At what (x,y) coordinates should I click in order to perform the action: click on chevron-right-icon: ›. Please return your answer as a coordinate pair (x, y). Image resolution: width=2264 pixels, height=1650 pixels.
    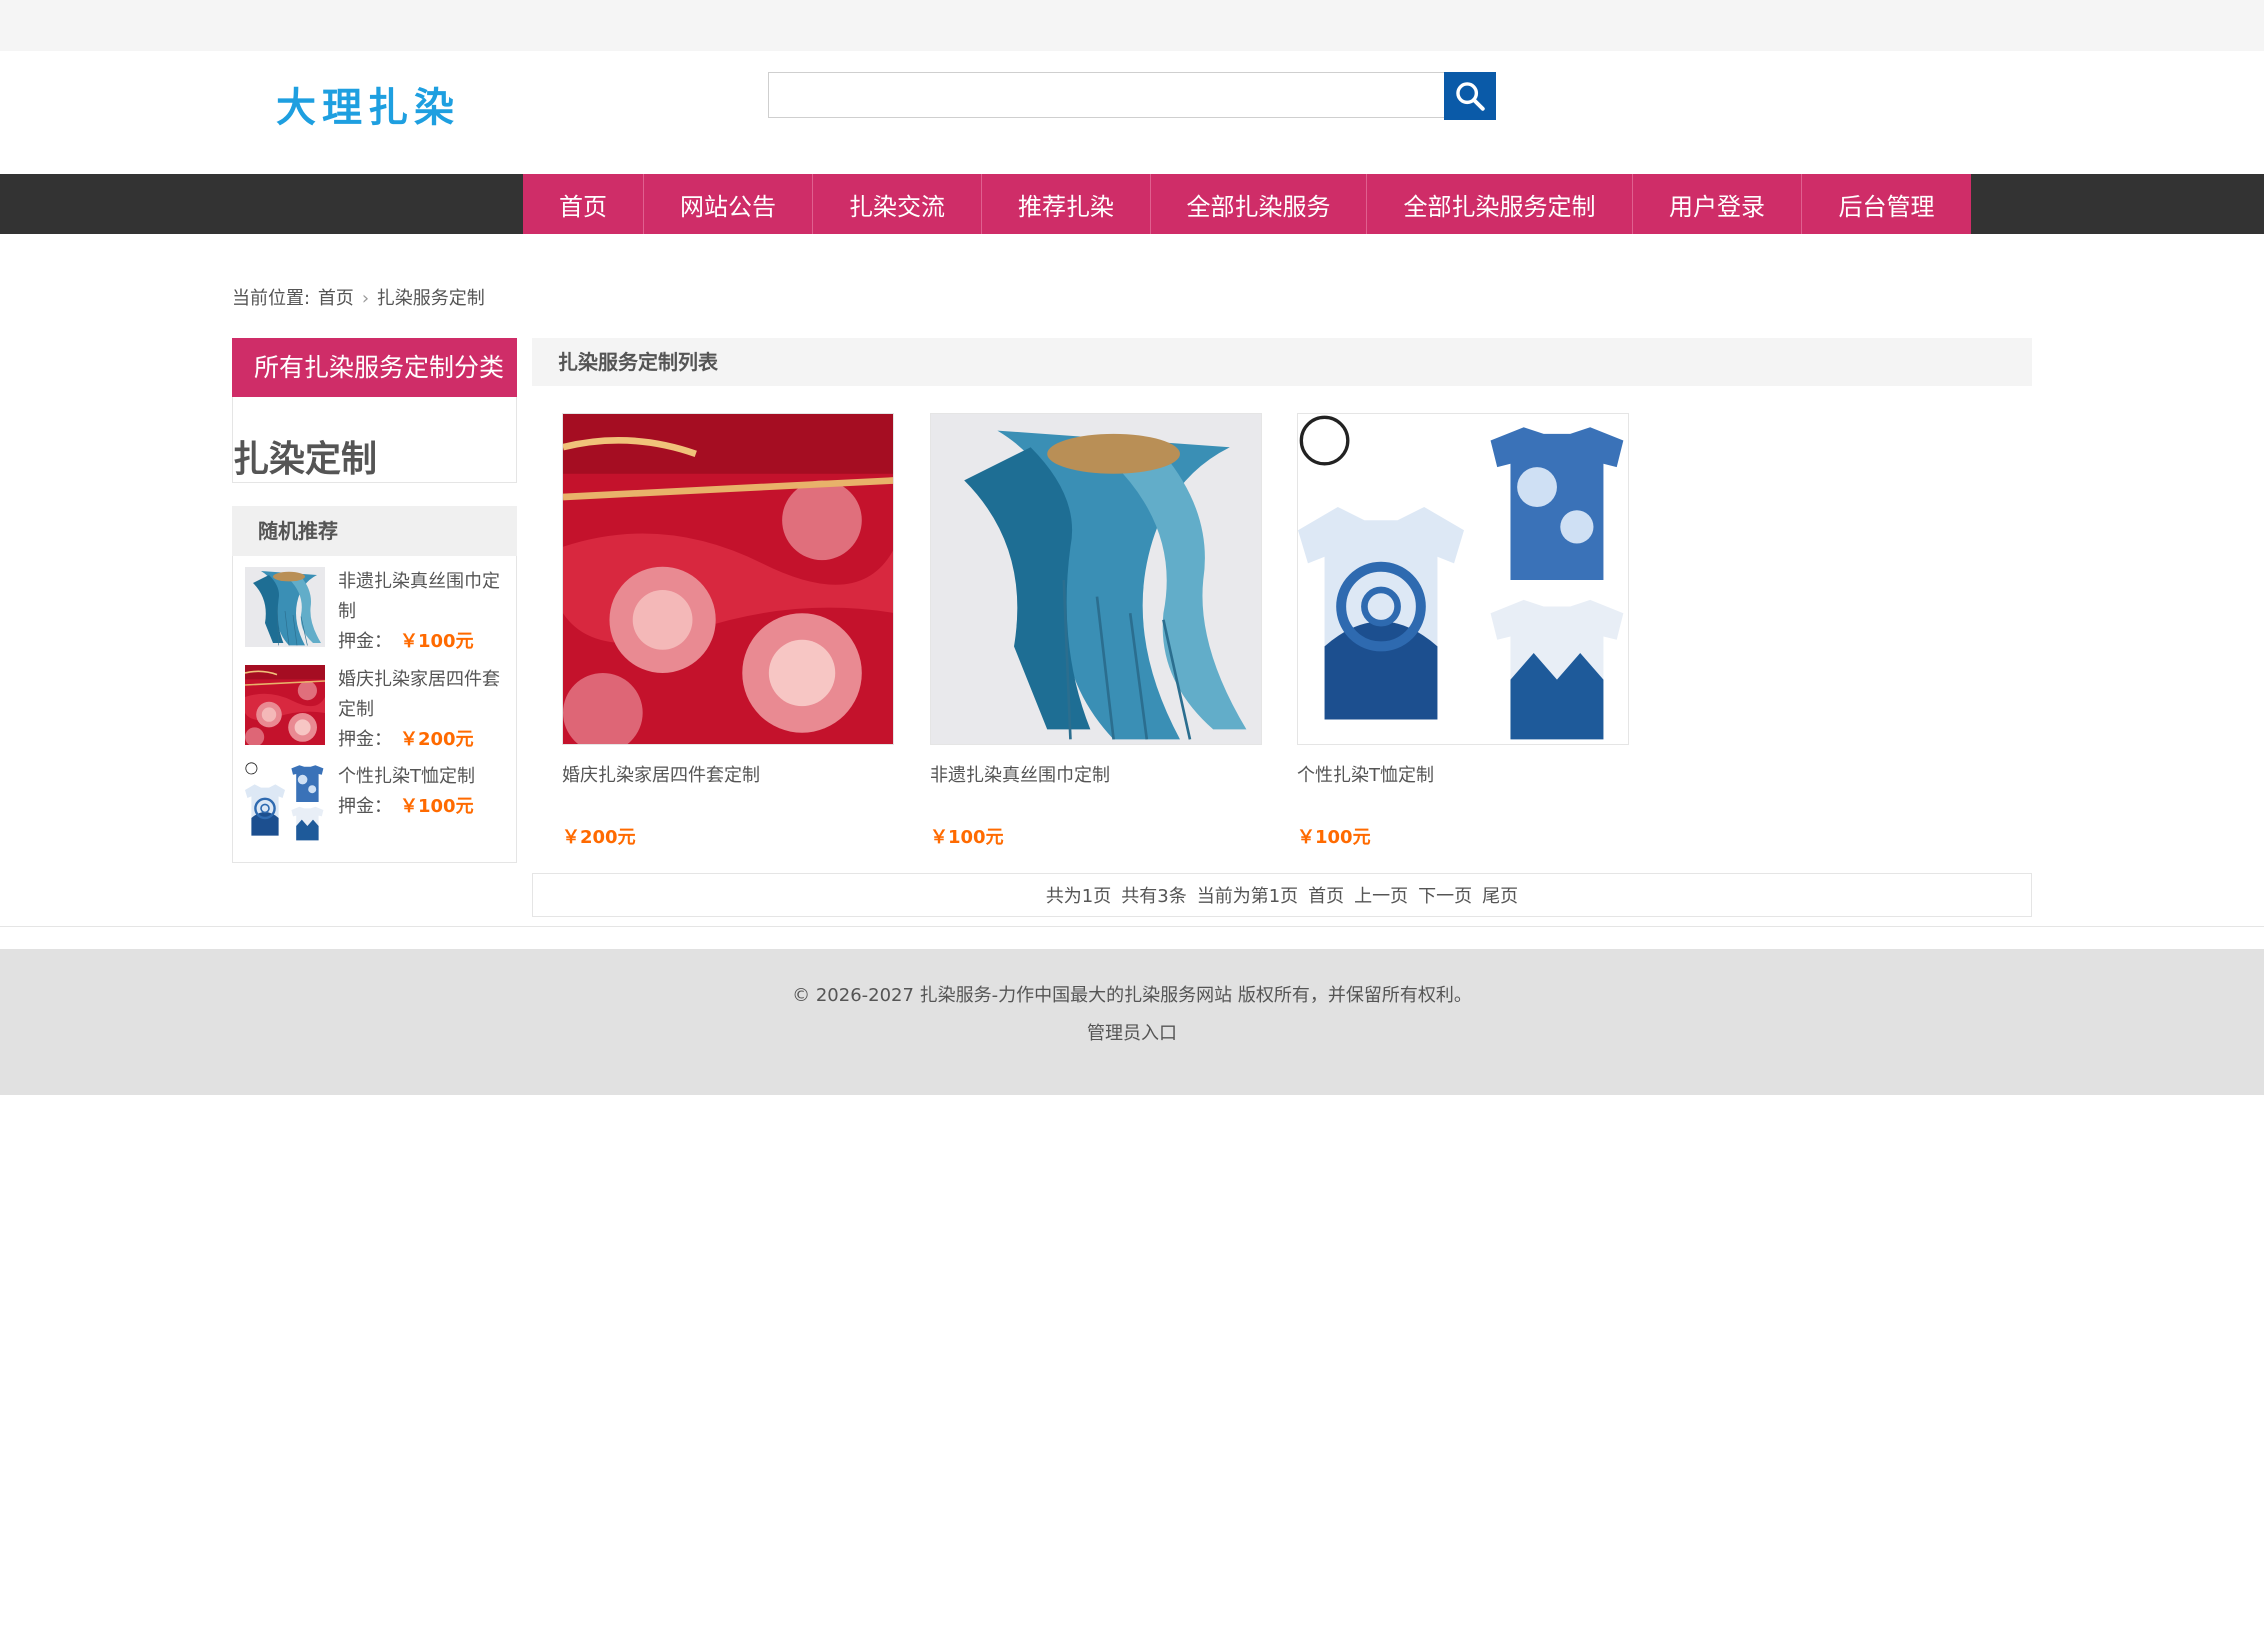
    Looking at the image, I should click on (365, 298).